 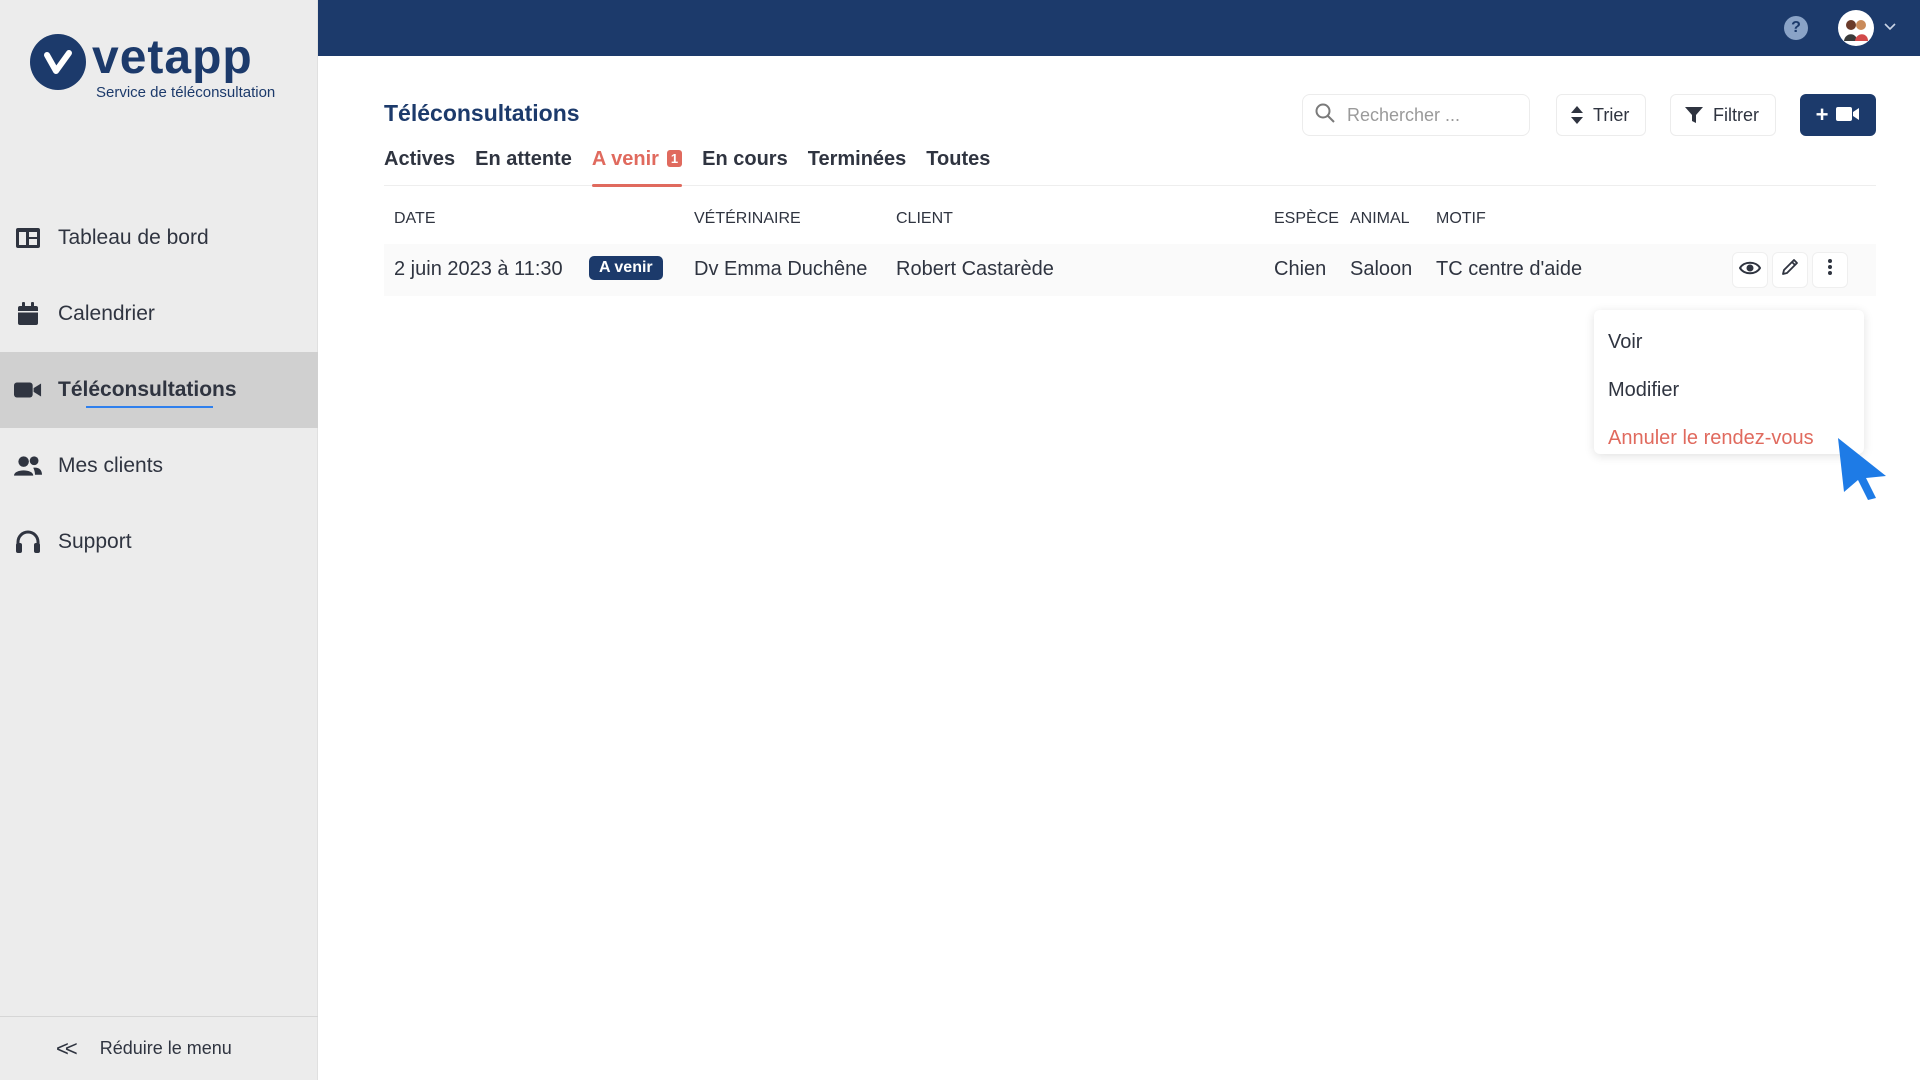 What do you see at coordinates (747, 219) in the screenshot?
I see `column-header-veterinaire: VÉTÉRINAIRE` at bounding box center [747, 219].